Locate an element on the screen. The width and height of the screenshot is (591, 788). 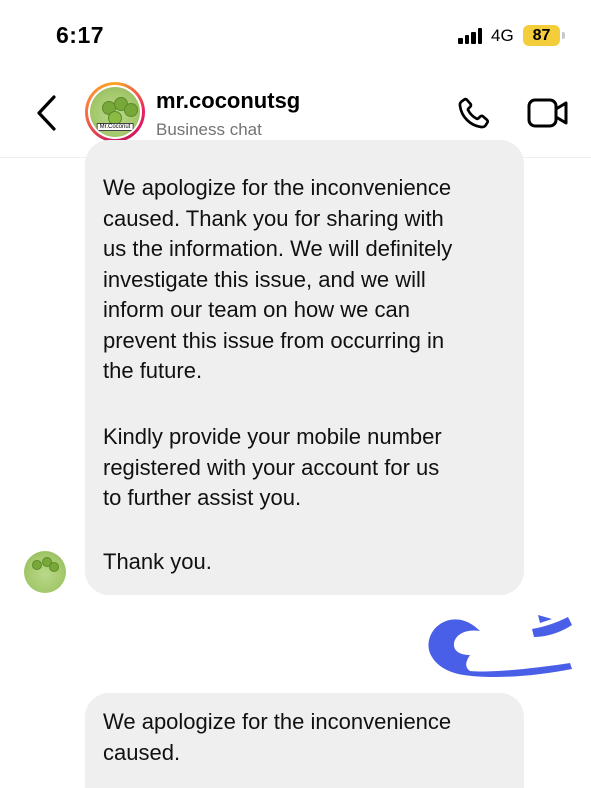
chat-subtitle: Business chat is located at coordinates (209, 129).